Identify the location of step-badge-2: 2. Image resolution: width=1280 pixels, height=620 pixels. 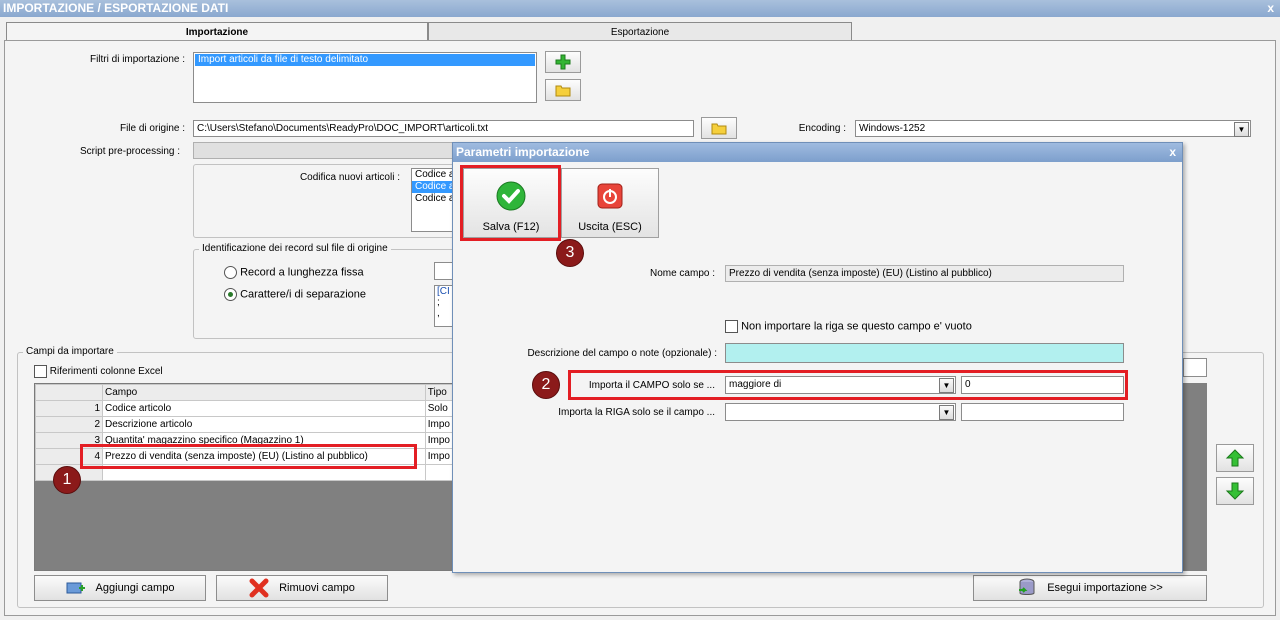
(546, 385).